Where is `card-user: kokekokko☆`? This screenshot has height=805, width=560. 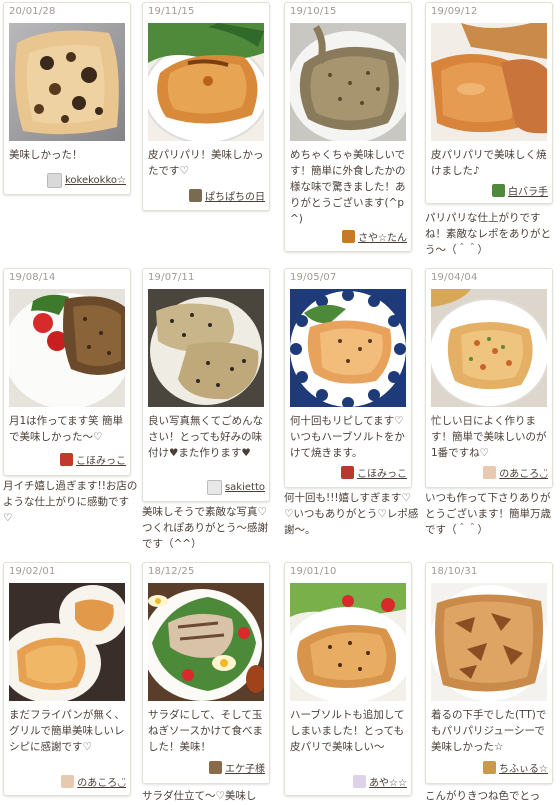 card-user: kokekokko☆ is located at coordinates (86, 180).